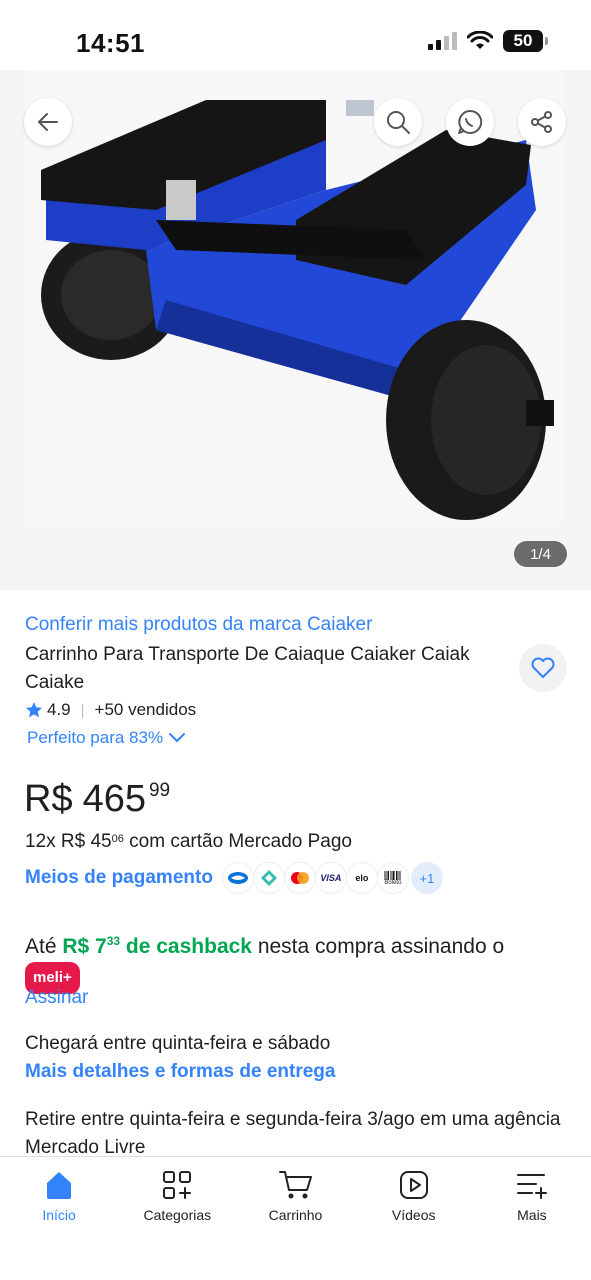  What do you see at coordinates (392, 878) in the screenshot?
I see `boleto-icon: Boleto` at bounding box center [392, 878].